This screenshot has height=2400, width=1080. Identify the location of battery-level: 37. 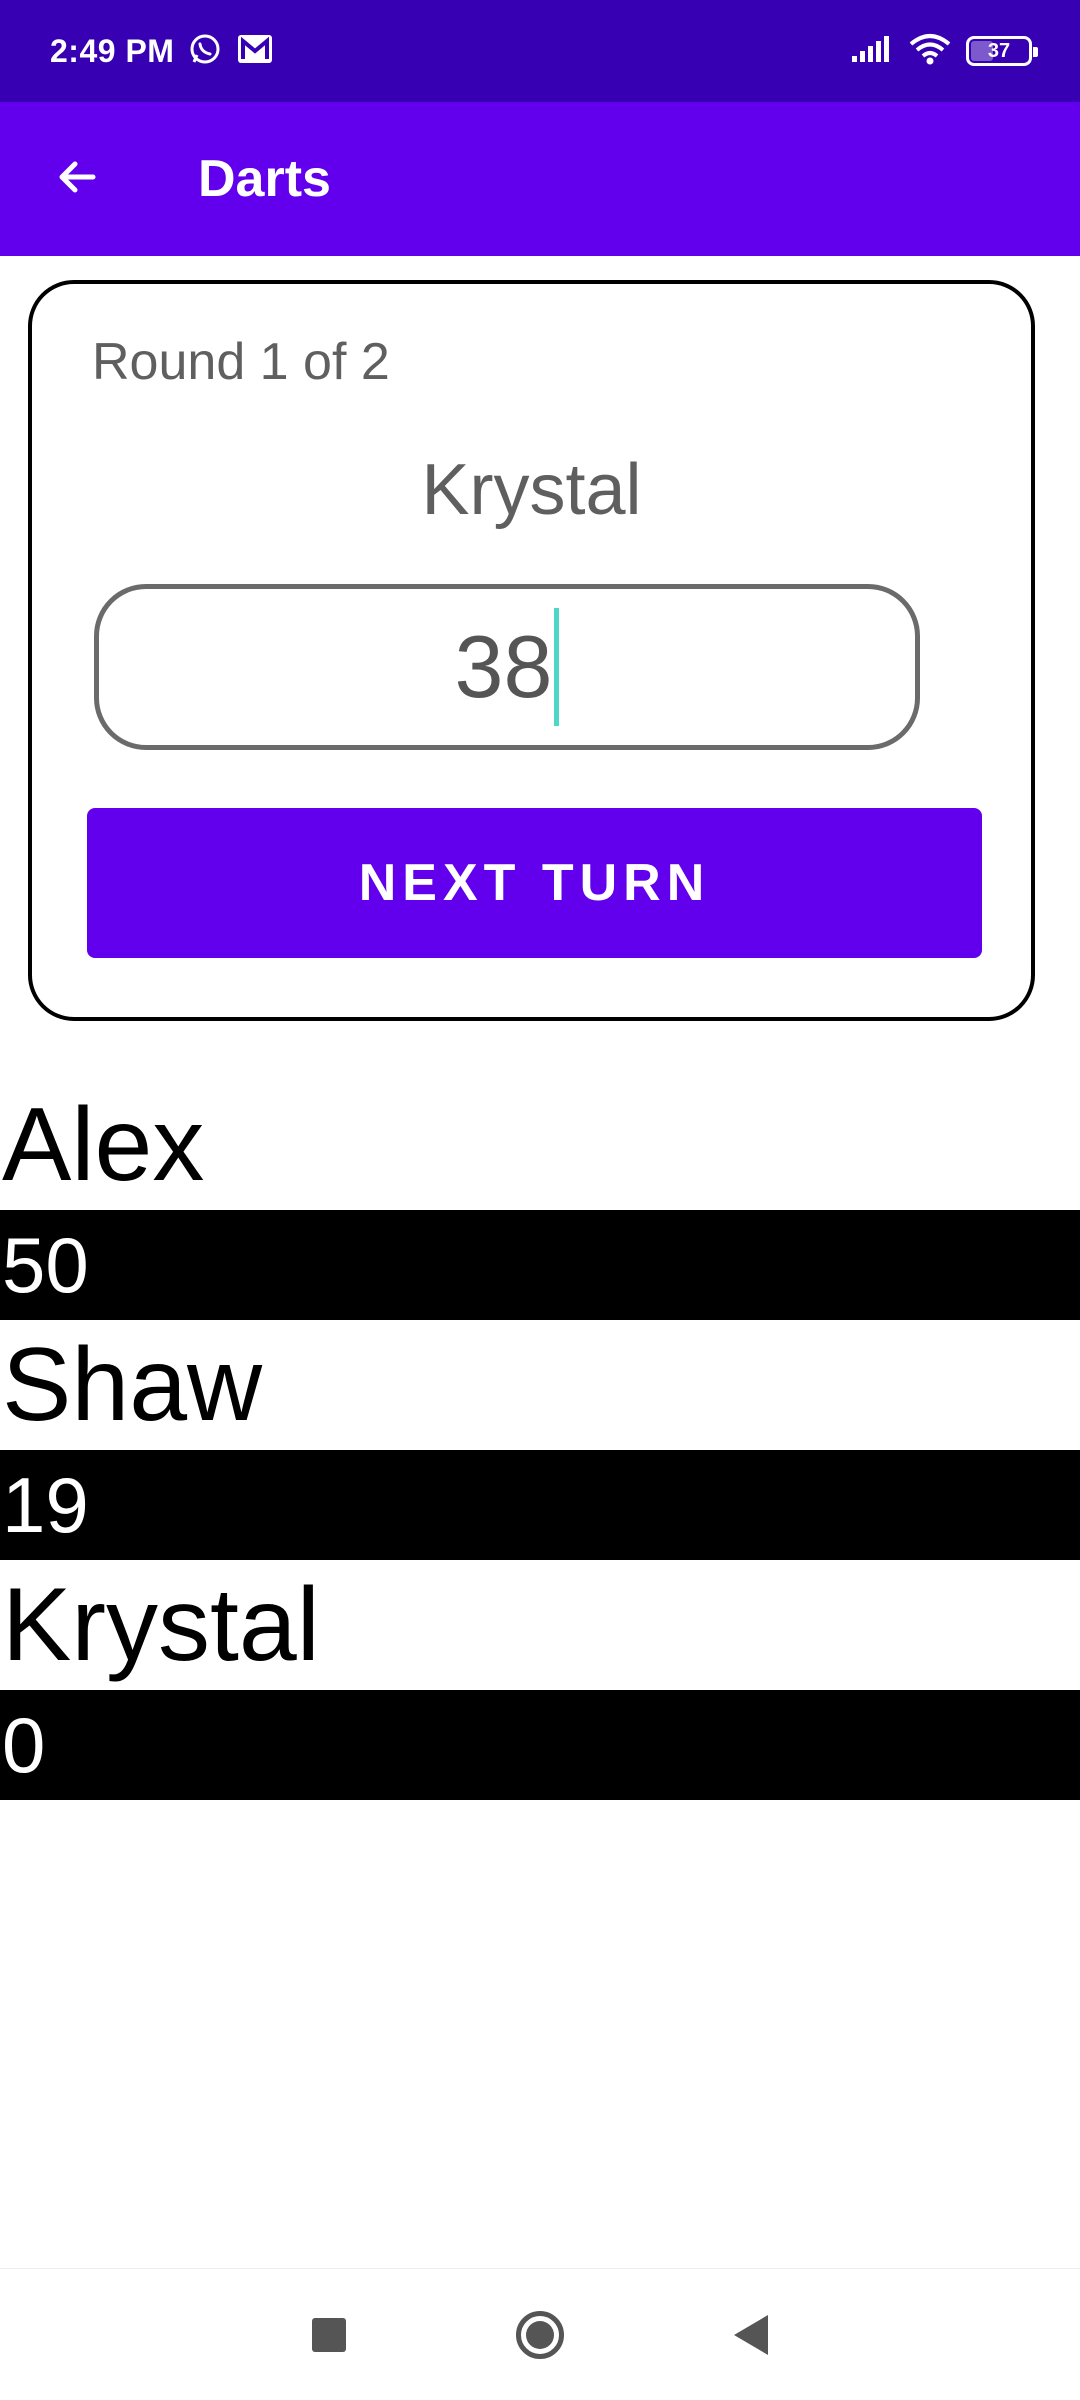
(999, 50).